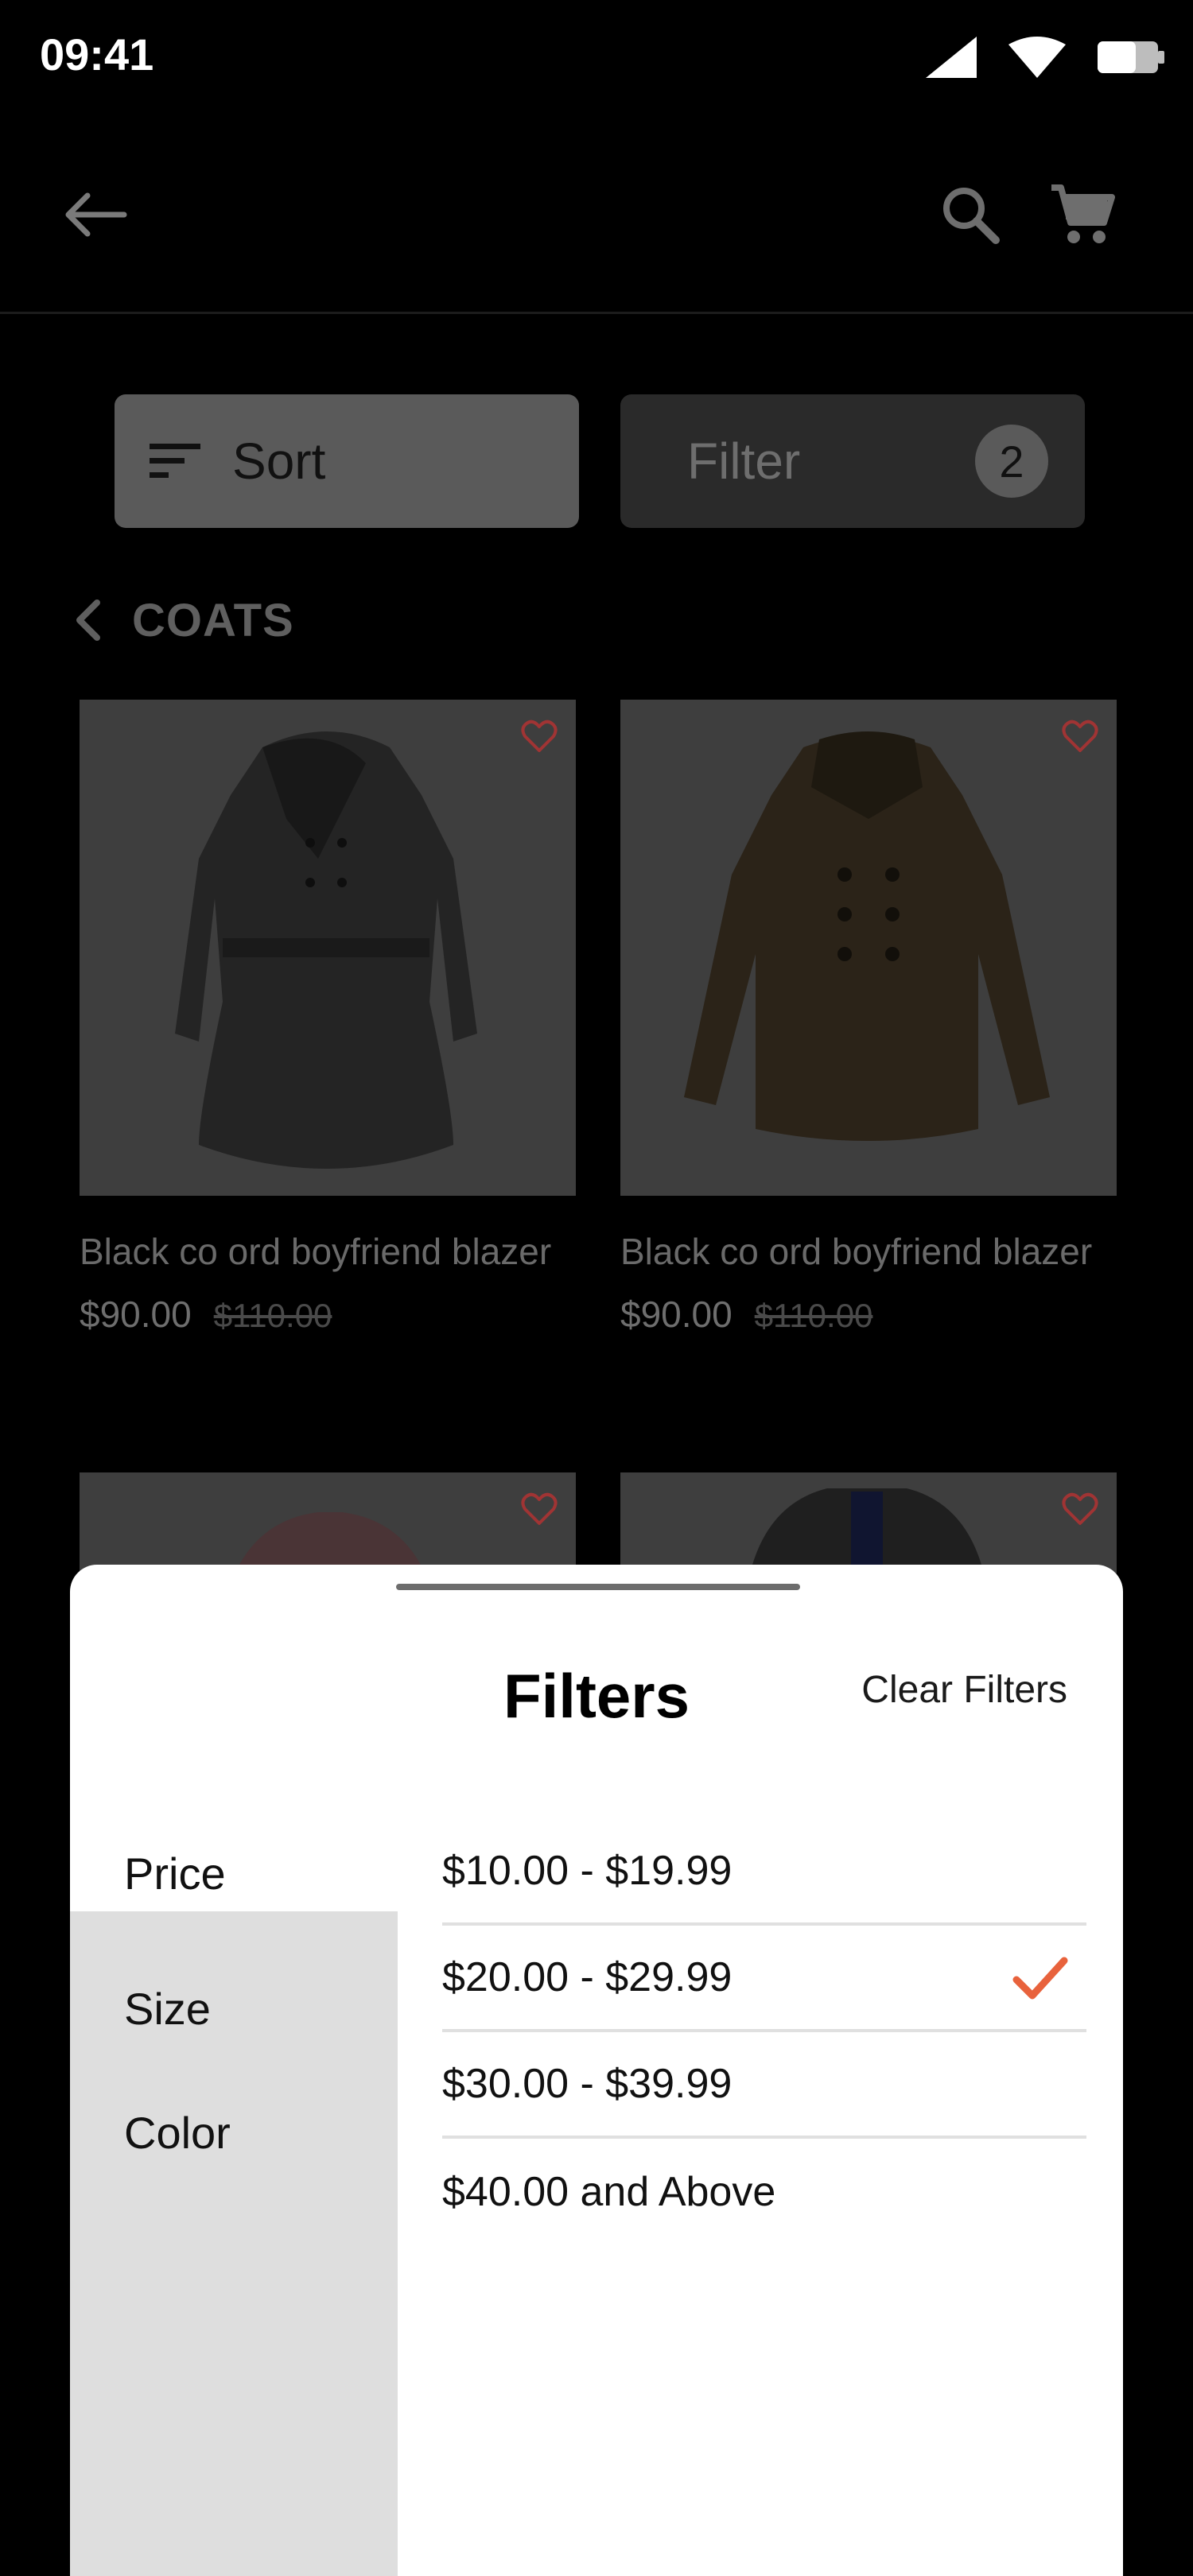 The width and height of the screenshot is (1193, 2576). I want to click on battery-icon, so click(1131, 57).